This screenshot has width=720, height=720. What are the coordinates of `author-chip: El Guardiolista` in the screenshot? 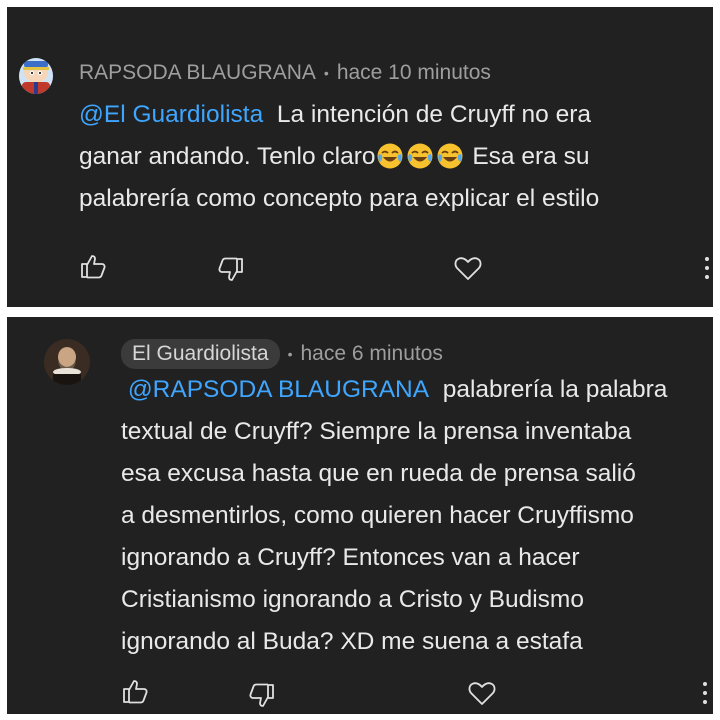 It's located at (200, 354).